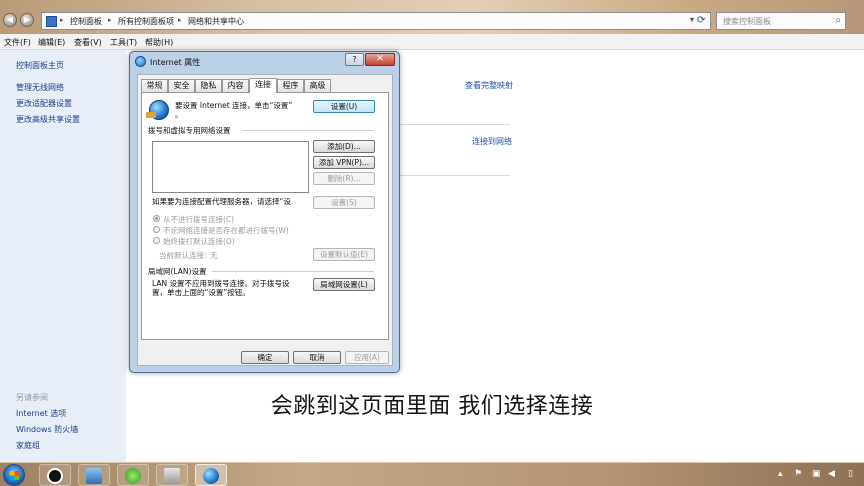  I want to click on setup-text: 要设置 Internet 连接，单击“设置”, so click(234, 105).